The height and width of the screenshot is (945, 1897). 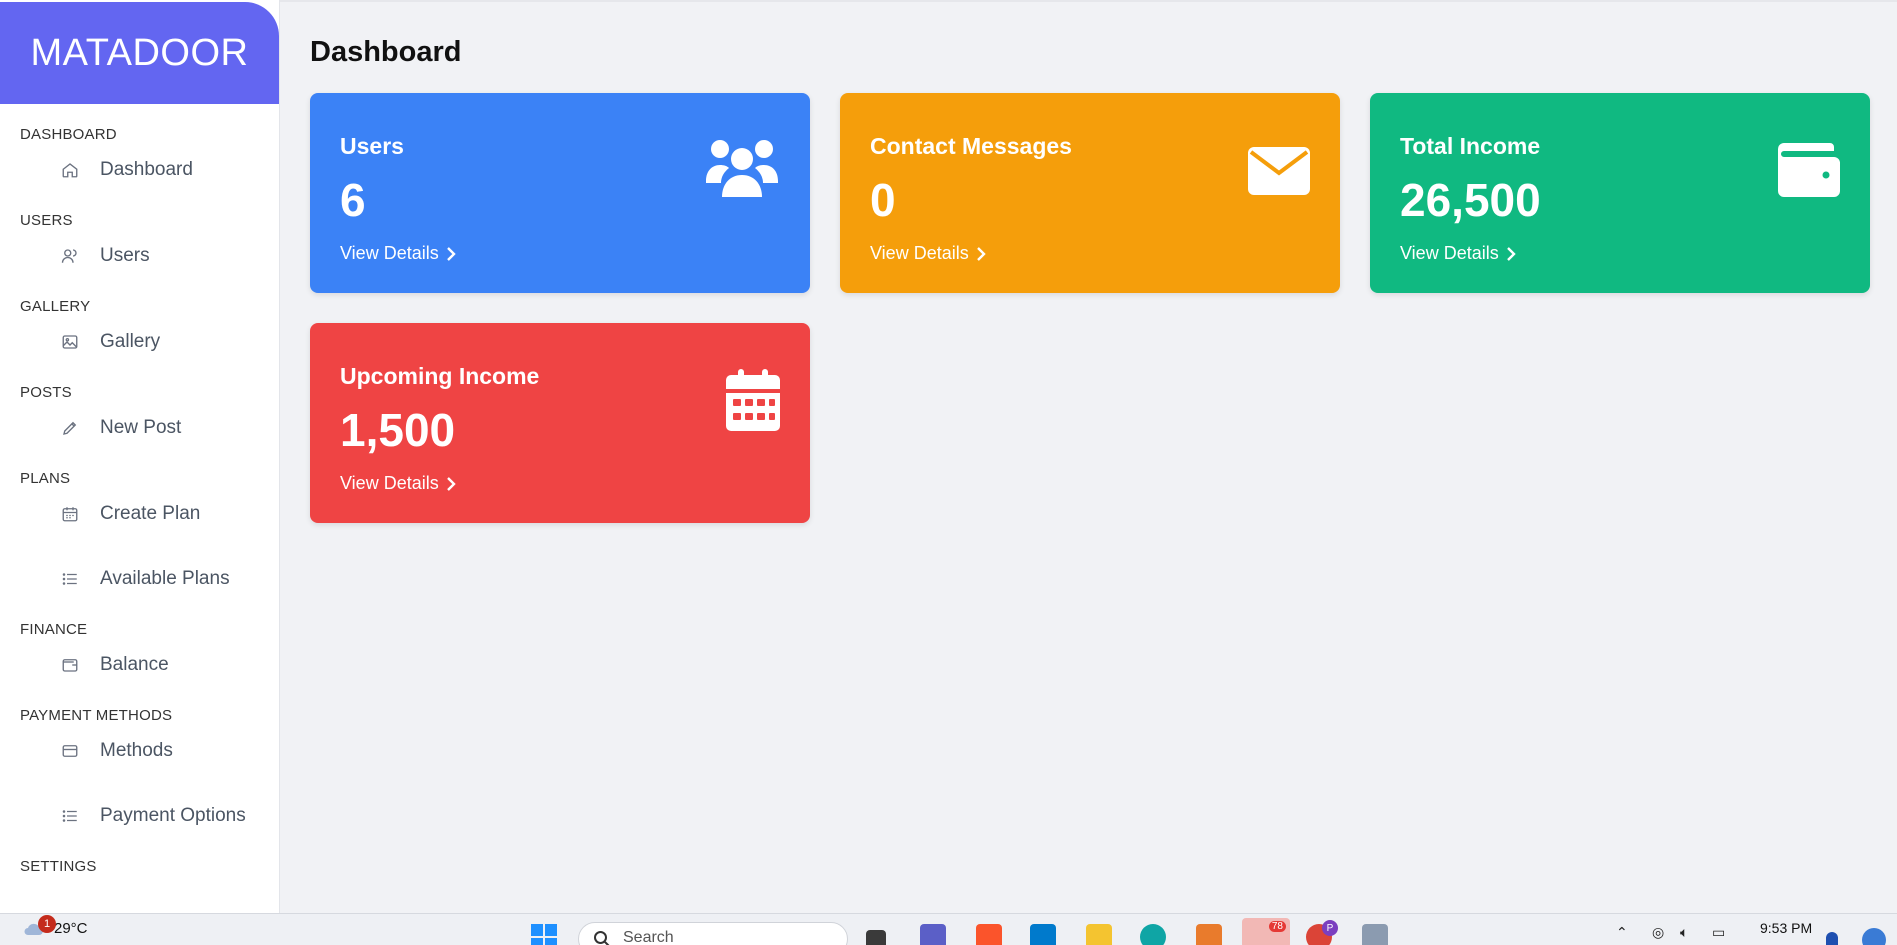 What do you see at coordinates (165, 578) in the screenshot?
I see `sidebar-item-label: Available Plans` at bounding box center [165, 578].